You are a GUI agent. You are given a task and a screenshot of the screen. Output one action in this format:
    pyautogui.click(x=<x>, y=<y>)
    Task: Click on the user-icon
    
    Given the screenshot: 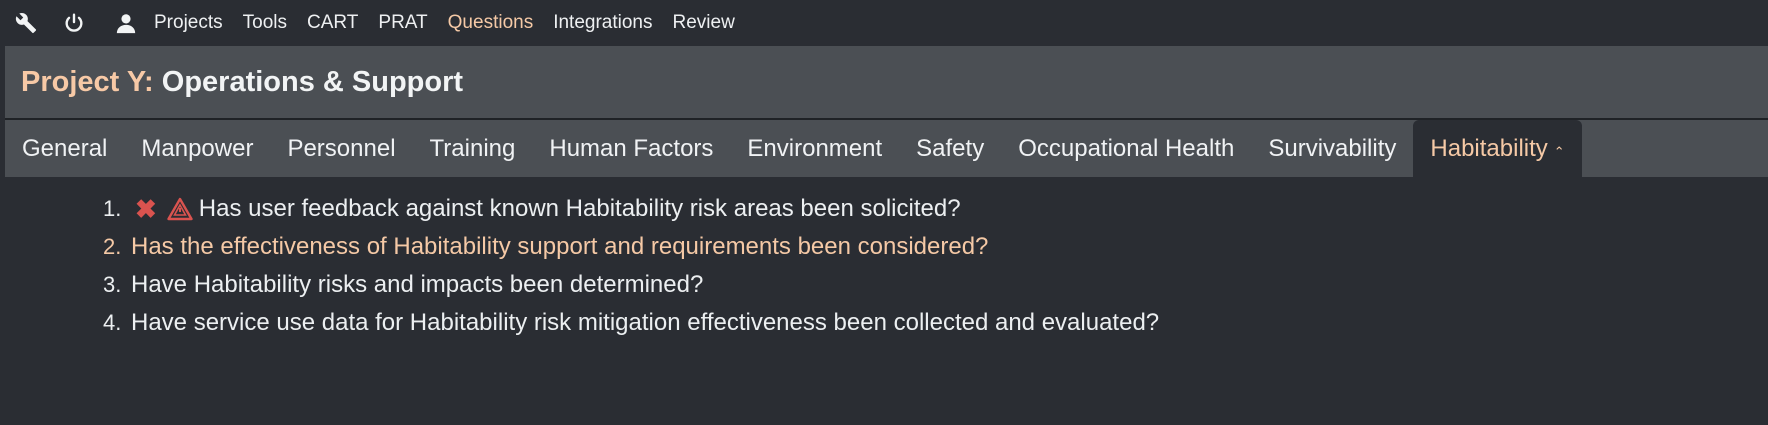 What is the action you would take?
    pyautogui.click(x=126, y=23)
    